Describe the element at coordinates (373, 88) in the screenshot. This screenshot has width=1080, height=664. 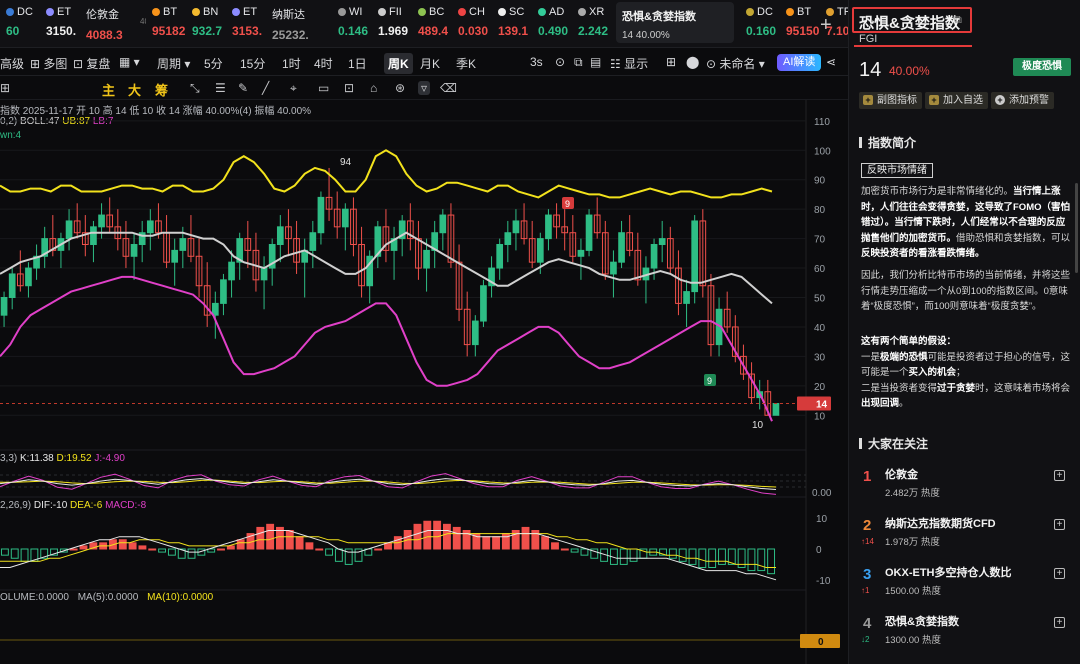
I see `drawing-tool-icon: ⌂` at that location.